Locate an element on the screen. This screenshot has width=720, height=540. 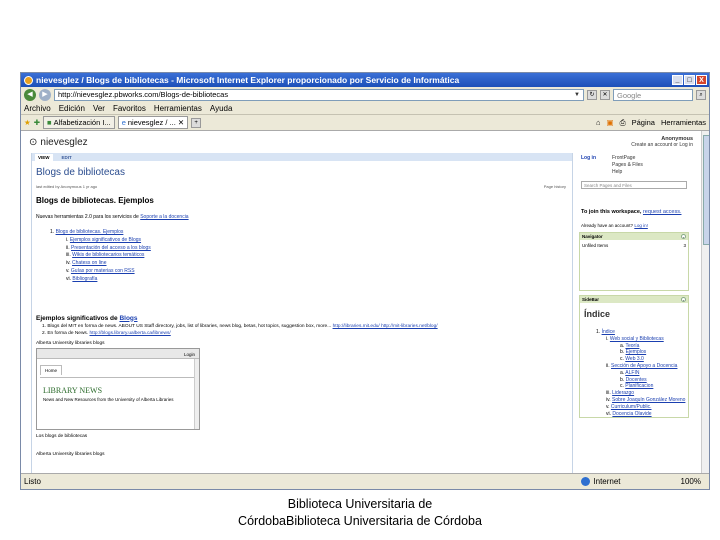
toc-link: Liderazgo is located at coordinates (623, 393).